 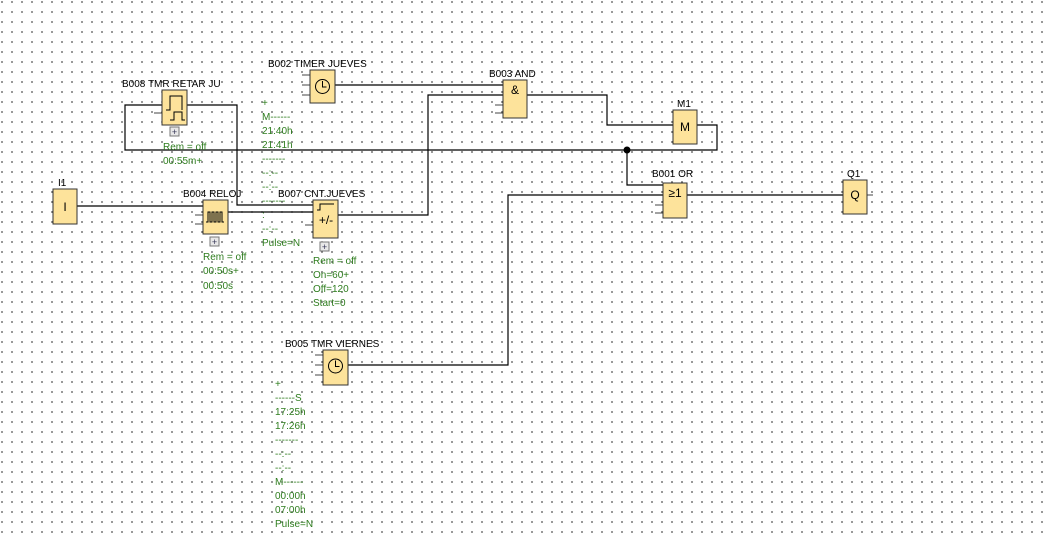 What do you see at coordinates (317, 81) in the screenshot?
I see `block-b002: B002 TIMER JUEVES` at bounding box center [317, 81].